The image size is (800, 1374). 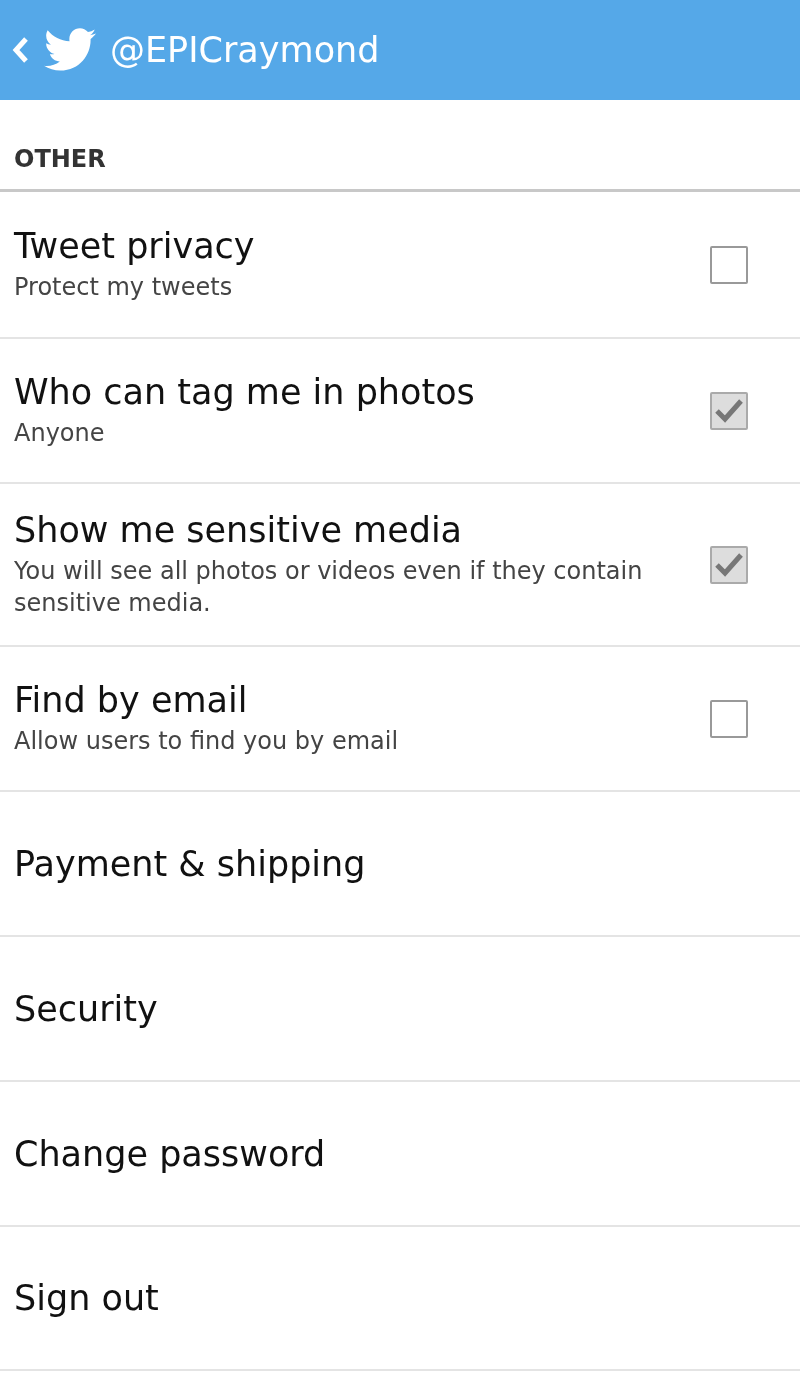 I want to click on setting-title: Who can tag me in photos, so click(x=245, y=391).